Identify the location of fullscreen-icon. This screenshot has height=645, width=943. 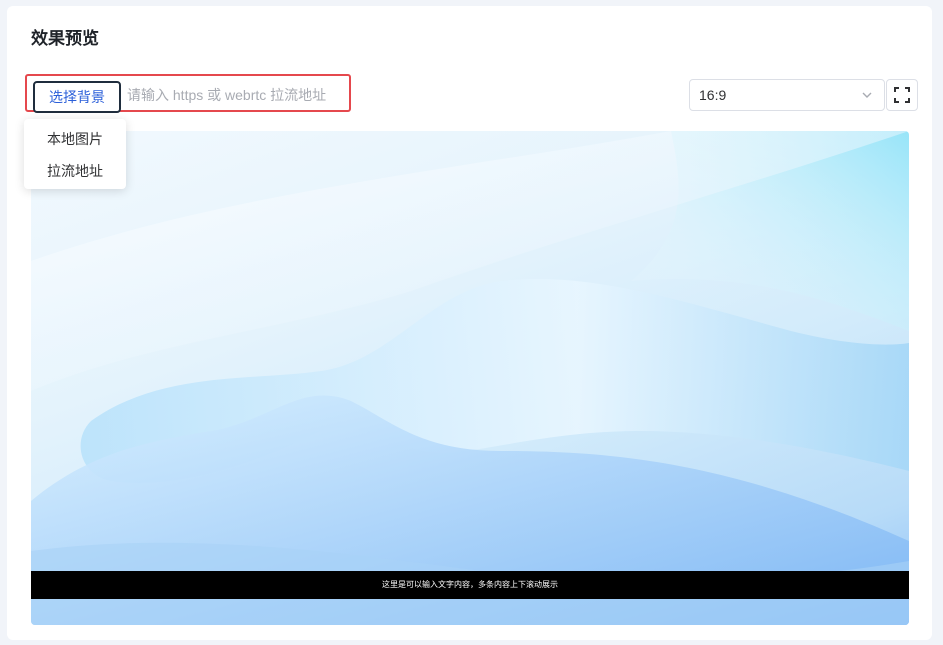
(902, 95).